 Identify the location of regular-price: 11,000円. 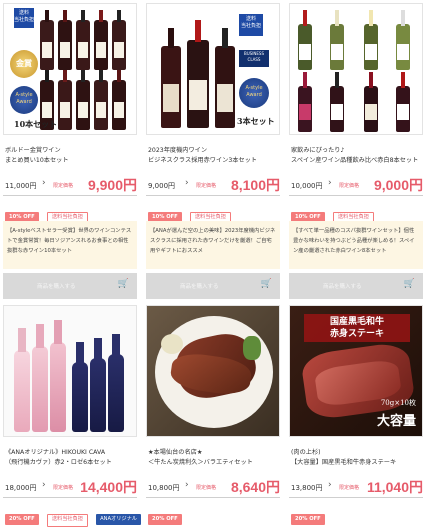
(21, 186).